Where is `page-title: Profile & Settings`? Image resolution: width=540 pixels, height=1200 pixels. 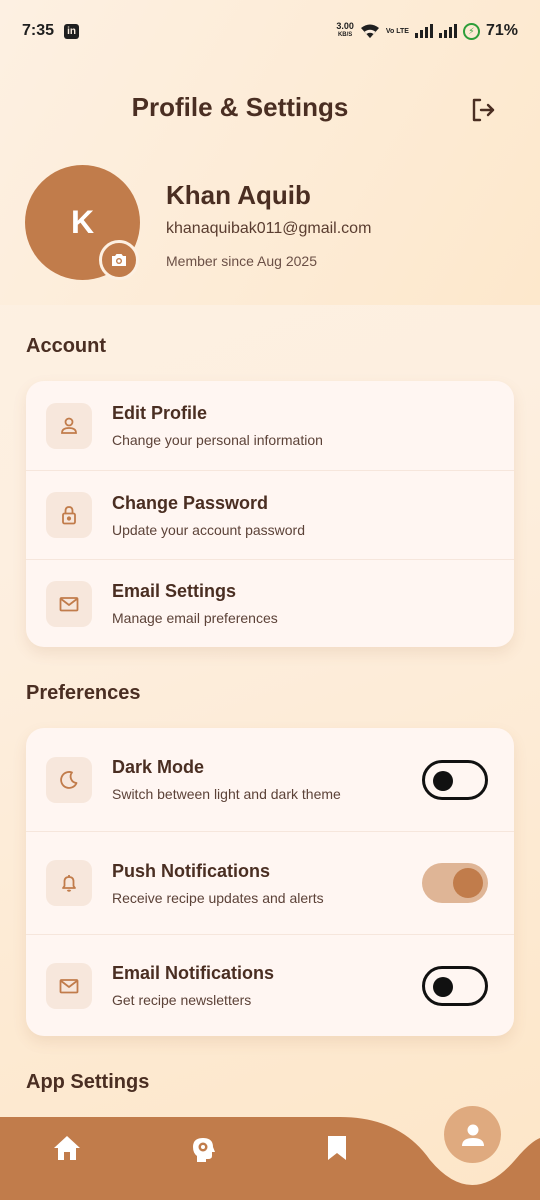 page-title: Profile & Settings is located at coordinates (240, 107).